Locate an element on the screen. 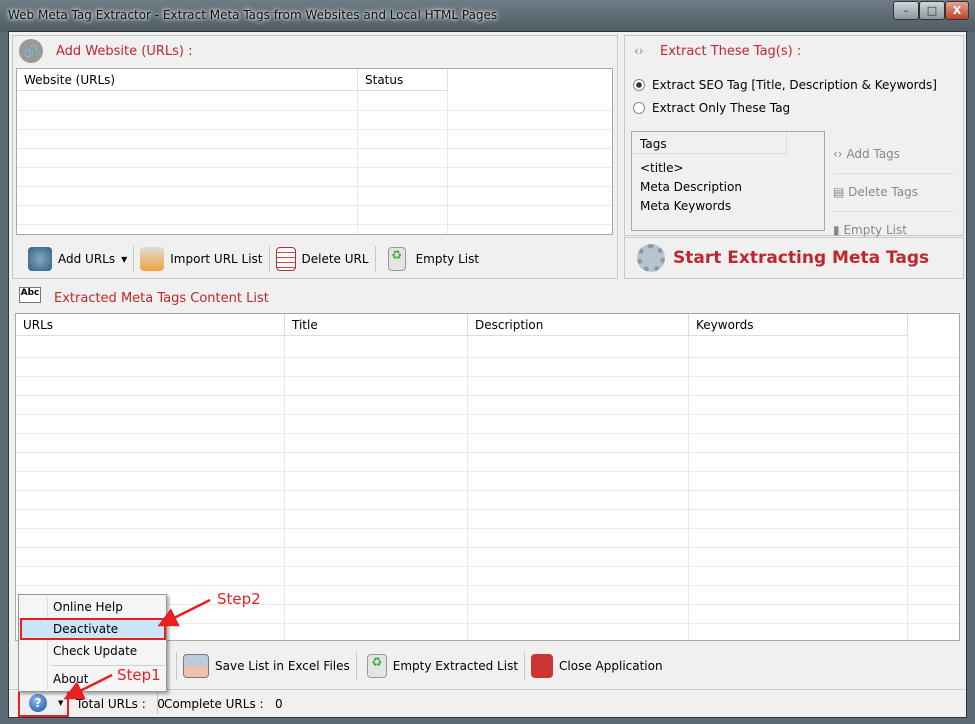  step1-label: Step1 is located at coordinates (139, 675).